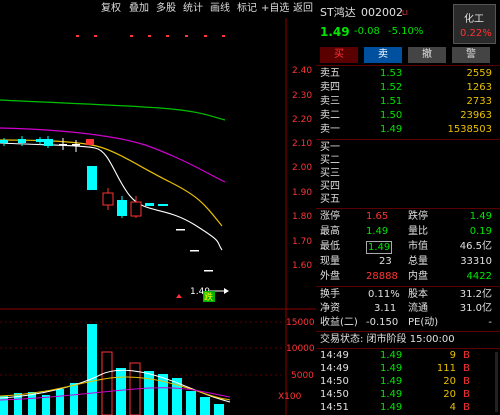 The width and height of the screenshot is (500, 415). I want to click on price-change-pct: -5.10%, so click(406, 31).